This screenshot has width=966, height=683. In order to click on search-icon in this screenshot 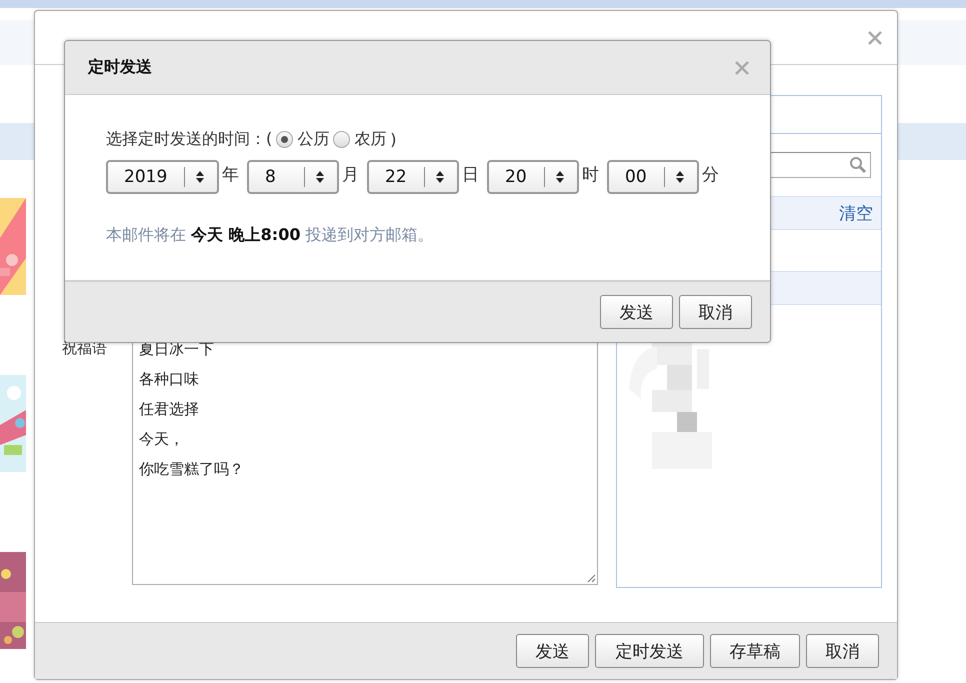, I will do `click(858, 165)`.